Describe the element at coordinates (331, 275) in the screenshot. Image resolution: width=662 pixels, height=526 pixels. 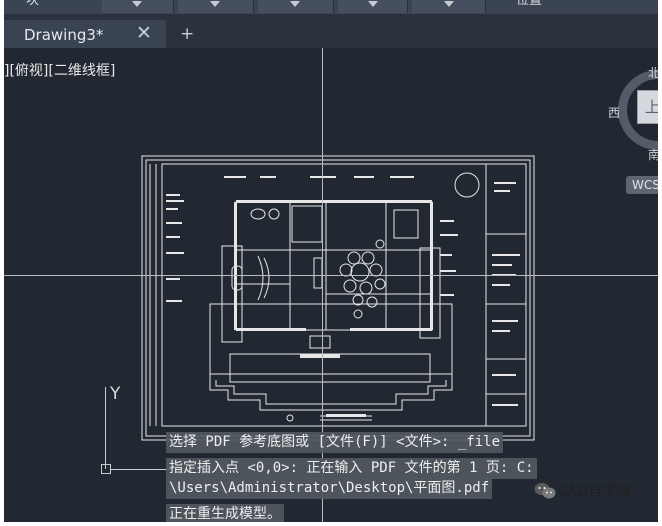
I see `crosshair-horizontal` at that location.